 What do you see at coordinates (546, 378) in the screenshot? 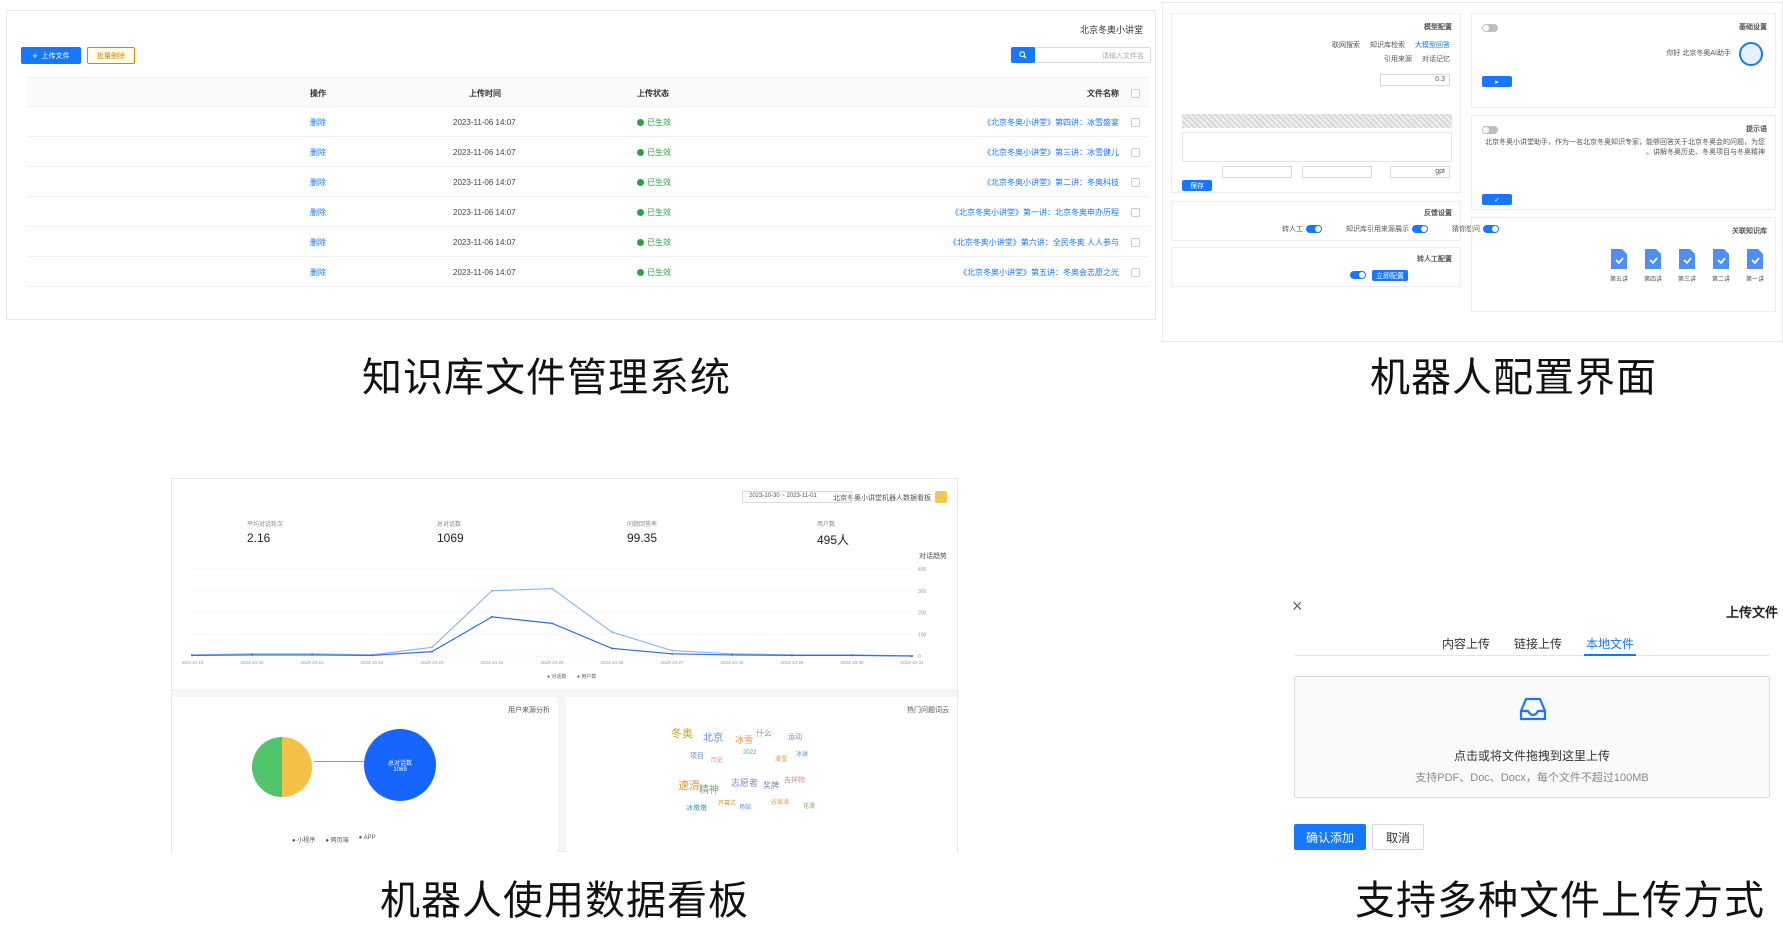
I see `caption-knowledge: 知识库文件管理系统` at bounding box center [546, 378].